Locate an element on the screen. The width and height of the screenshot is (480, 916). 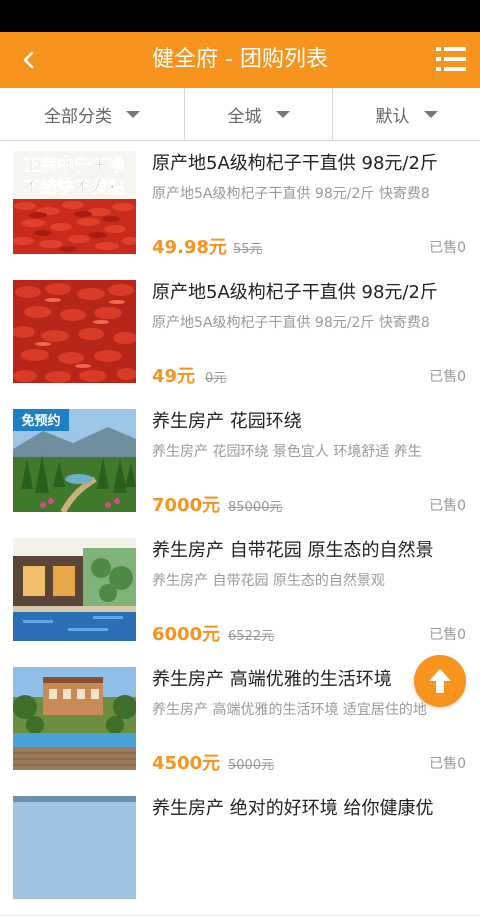
item-price: 4500元 is located at coordinates (186, 763).